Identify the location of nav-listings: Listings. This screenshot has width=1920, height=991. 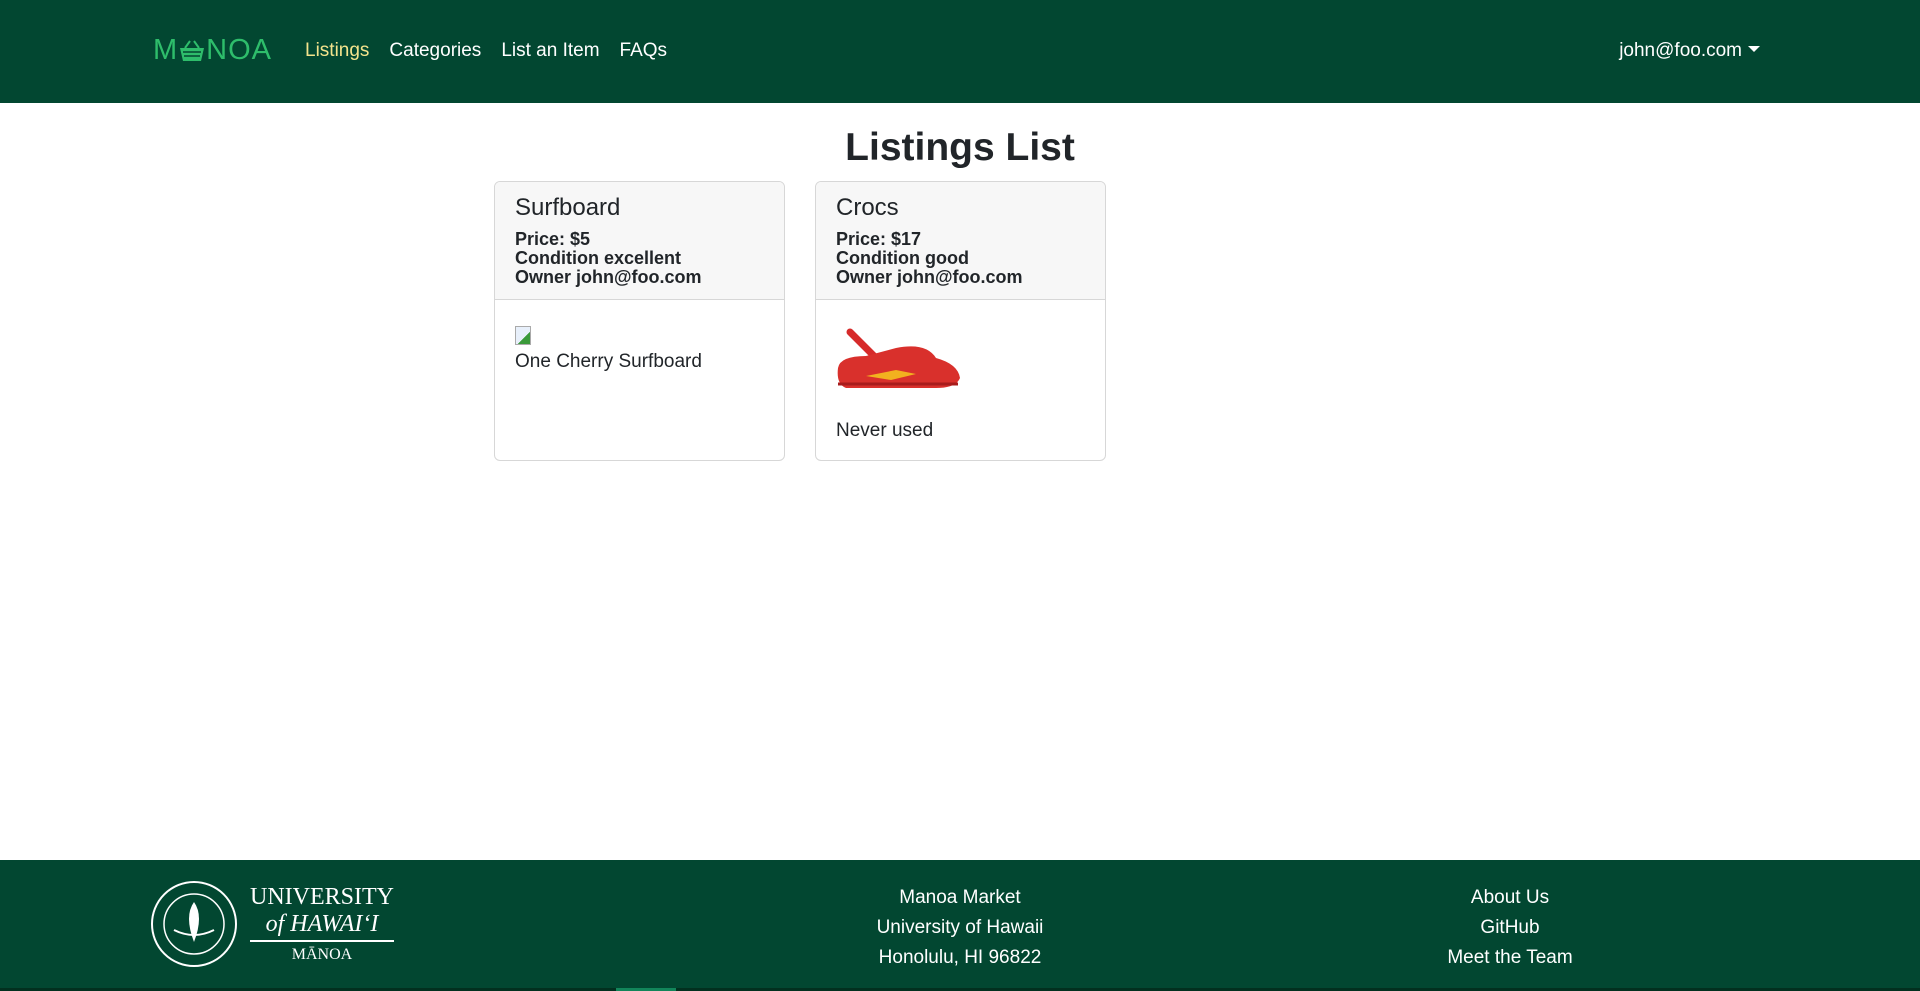
(337, 51).